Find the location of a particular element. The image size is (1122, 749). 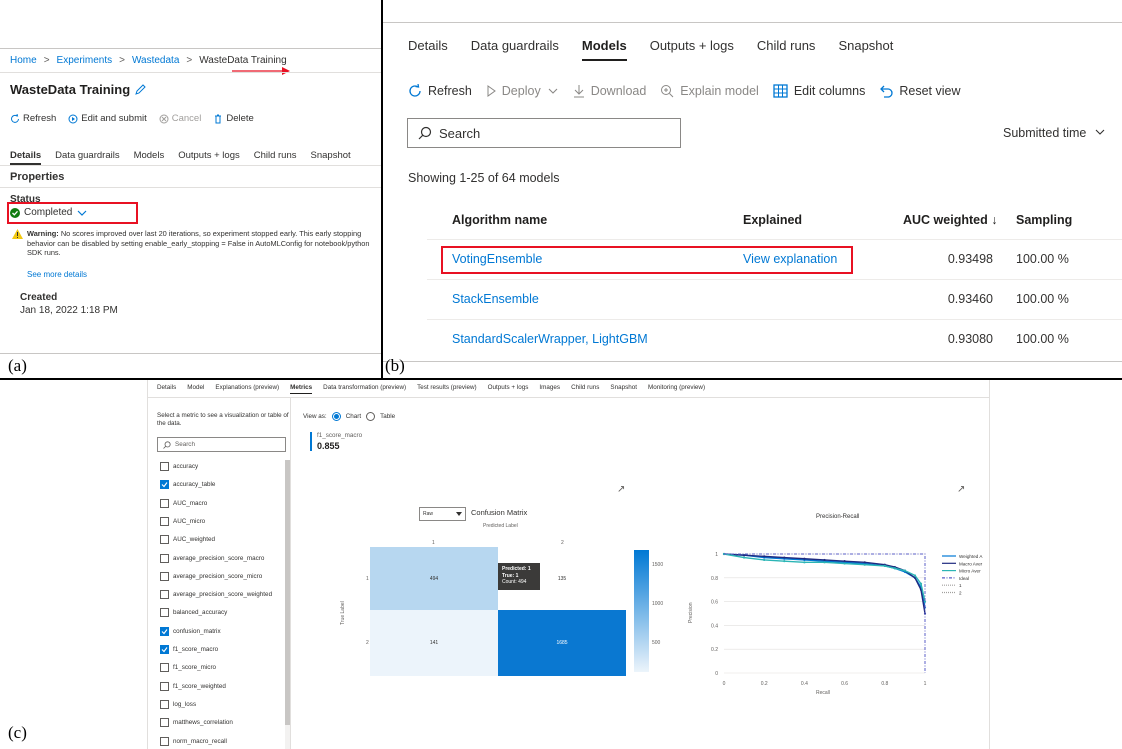

metric-item: AUC_weighted is located at coordinates (188, 540).